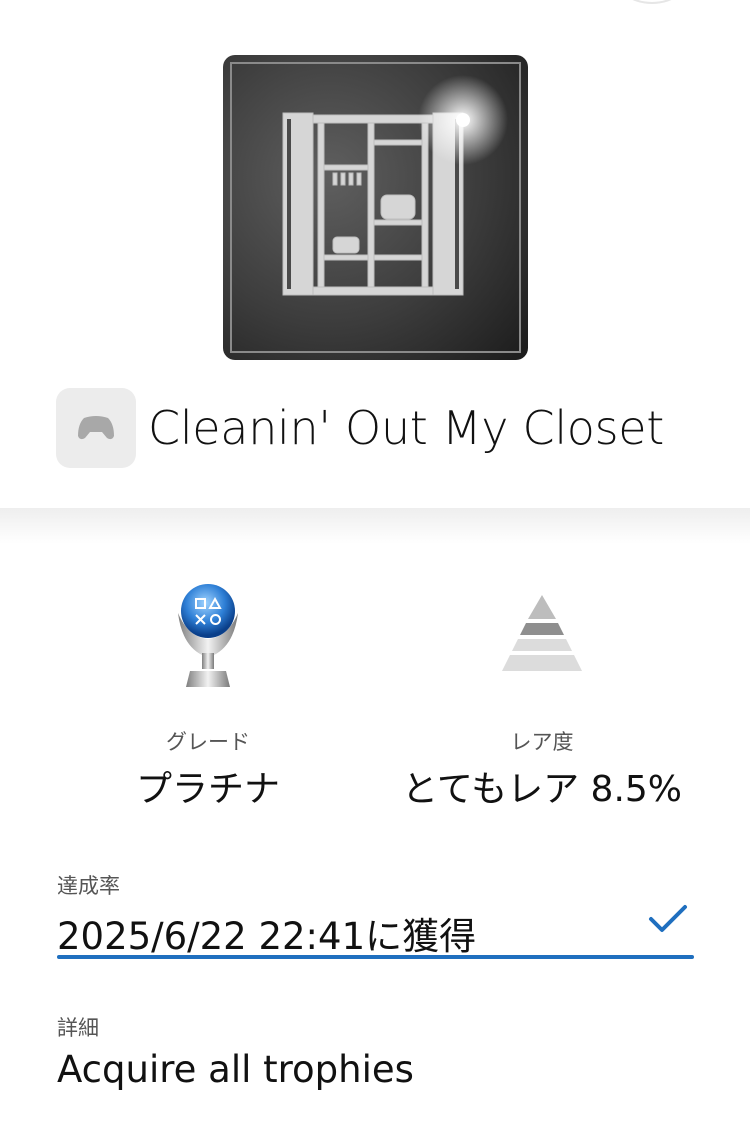 Image resolution: width=750 pixels, height=1139 pixels. I want to click on grade-label: グレード, so click(208, 742).